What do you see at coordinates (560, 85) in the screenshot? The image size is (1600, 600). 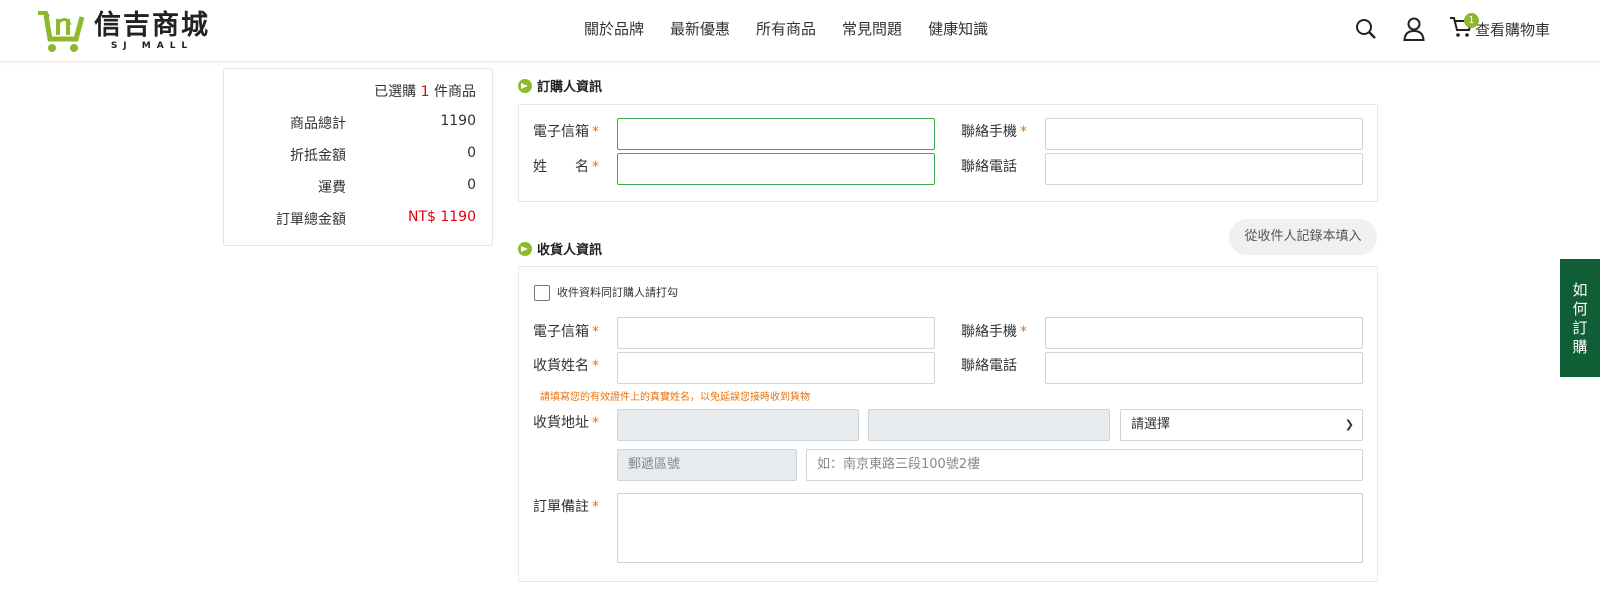 I see `orderer-section-title: 訂購人資訊` at bounding box center [560, 85].